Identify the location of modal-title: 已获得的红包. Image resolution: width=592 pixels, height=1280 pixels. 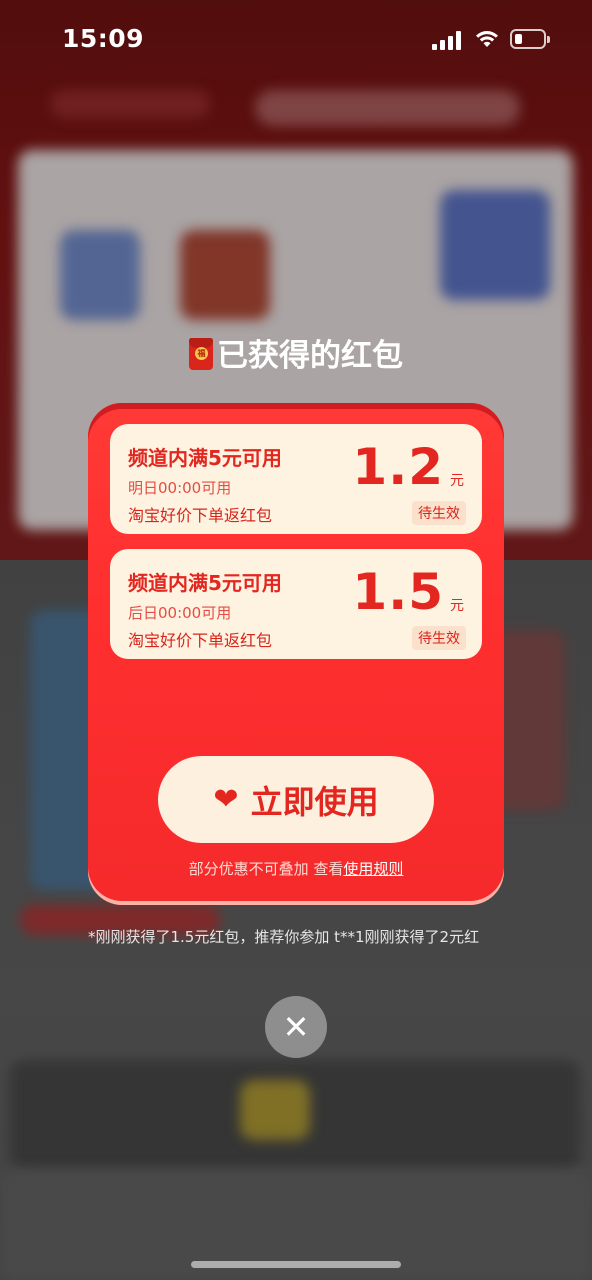
(296, 352).